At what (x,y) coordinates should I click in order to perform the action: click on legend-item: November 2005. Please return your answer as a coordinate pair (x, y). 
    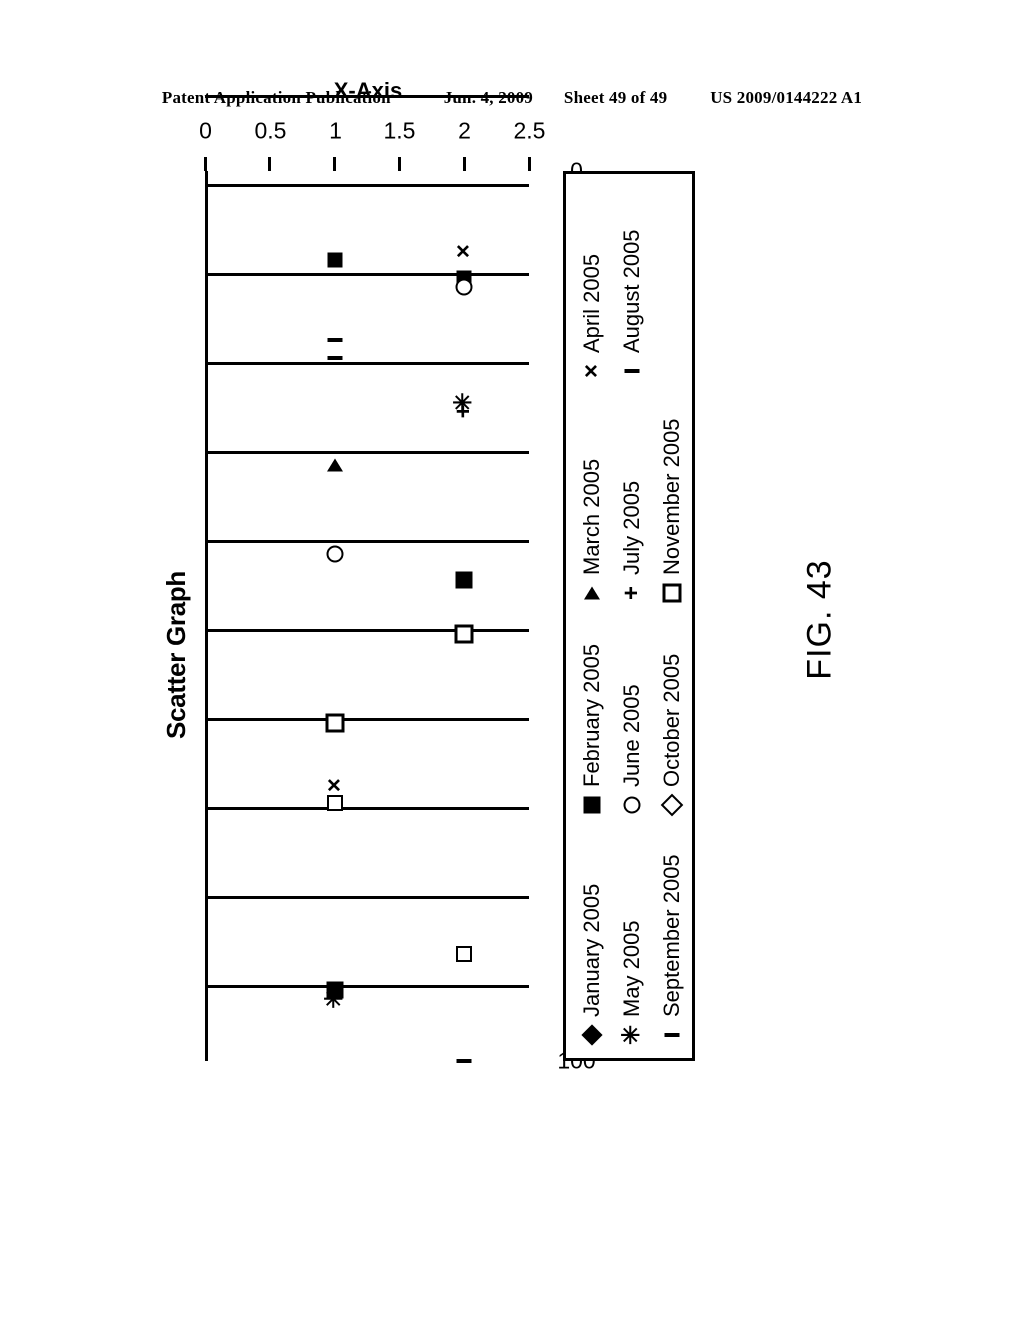
    Looking at the image, I should click on (672, 493).